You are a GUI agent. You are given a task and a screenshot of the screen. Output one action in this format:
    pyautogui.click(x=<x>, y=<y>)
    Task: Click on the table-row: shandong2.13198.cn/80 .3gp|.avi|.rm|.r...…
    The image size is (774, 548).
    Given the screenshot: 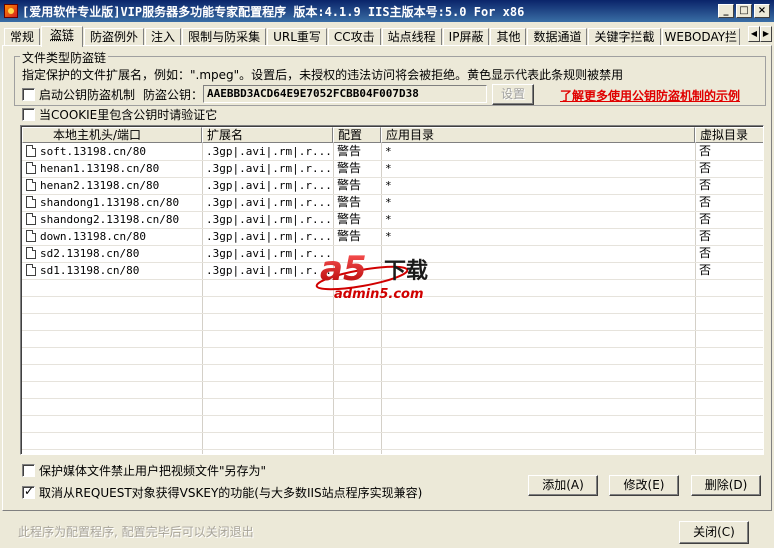 What is the action you would take?
    pyautogui.click(x=392, y=219)
    